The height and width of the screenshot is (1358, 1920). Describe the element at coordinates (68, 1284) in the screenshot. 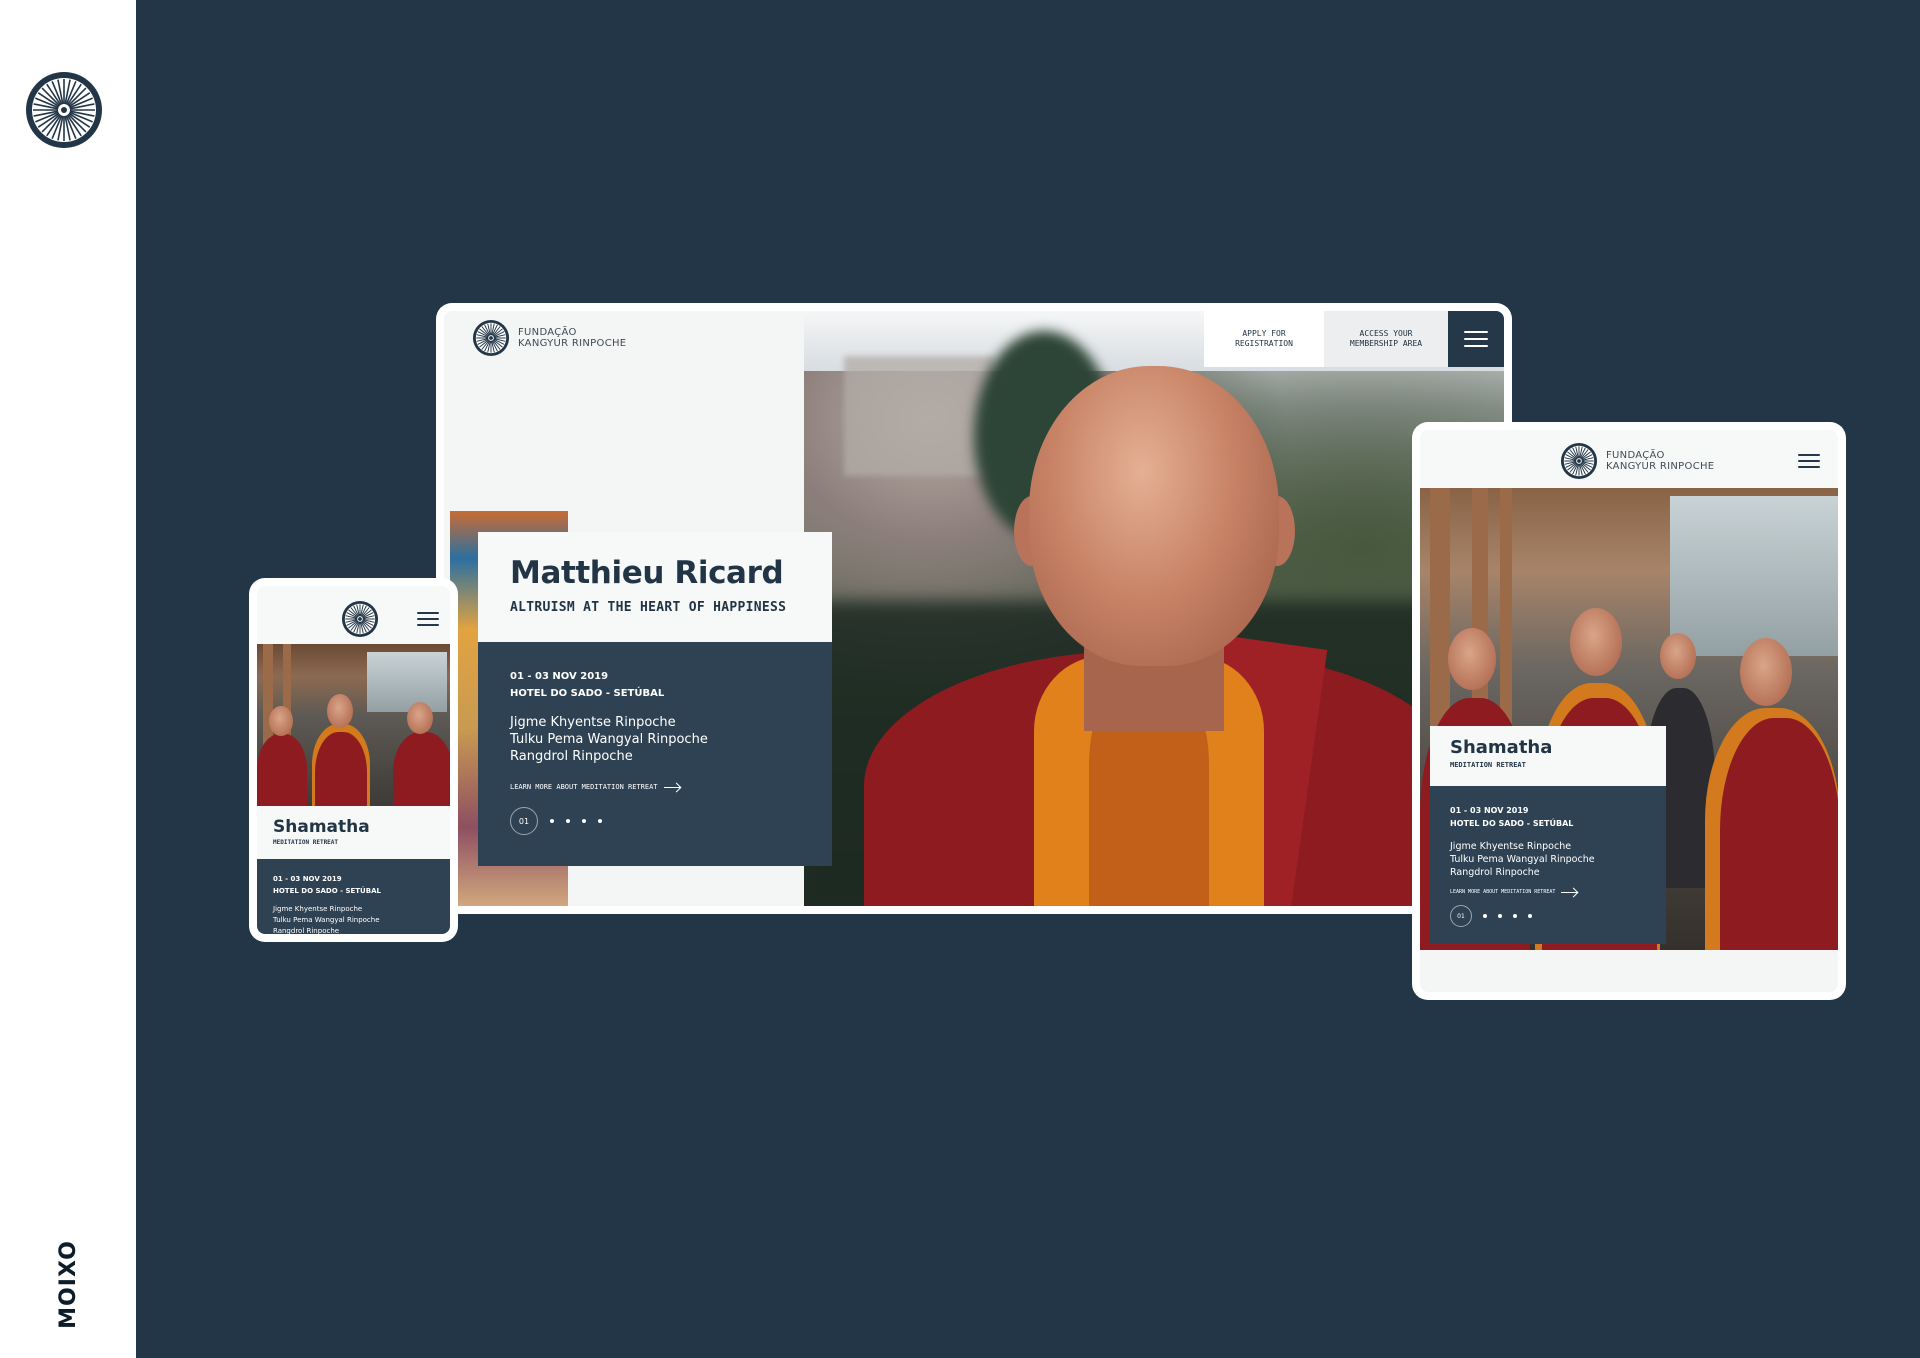

I see `brand-wordmark: MOIXO` at that location.